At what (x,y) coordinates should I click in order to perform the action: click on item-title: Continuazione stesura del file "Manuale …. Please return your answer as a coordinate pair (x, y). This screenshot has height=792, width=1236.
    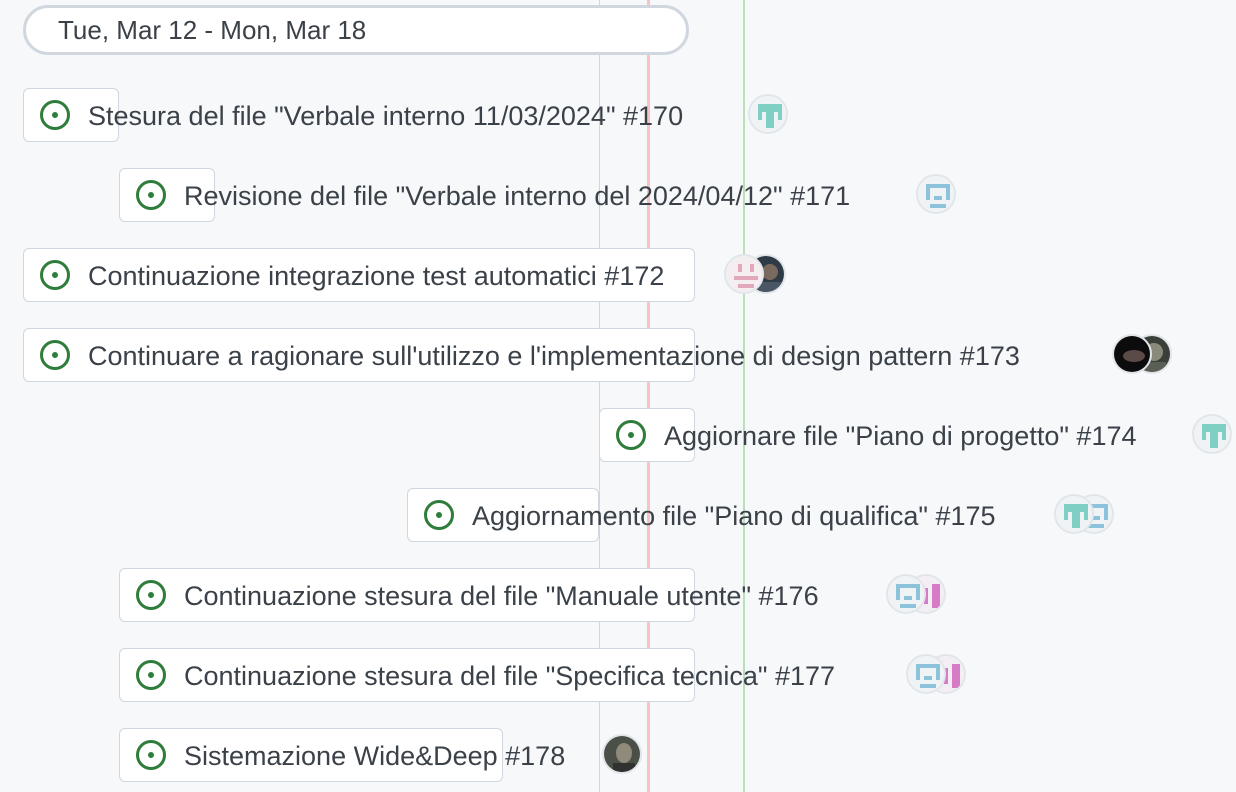
    Looking at the image, I should click on (501, 596).